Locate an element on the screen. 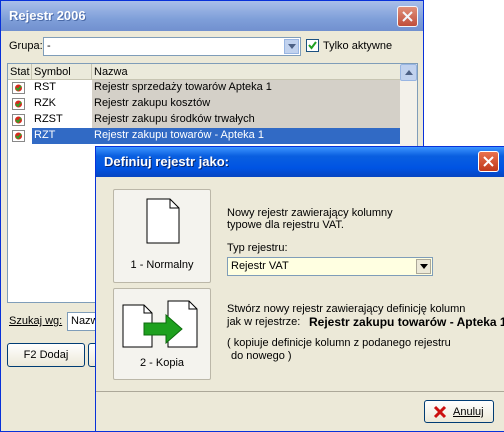 Image resolution: width=504 pixels, height=432 pixels. normal-description-line2: typowe dla rejestru VAT. is located at coordinates (285, 225).